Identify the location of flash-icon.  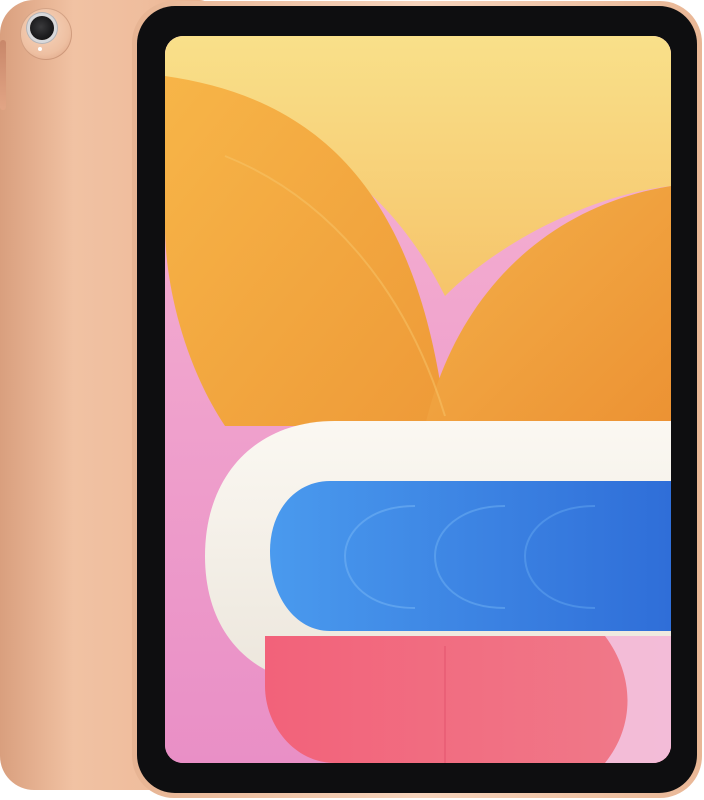
(40, 49).